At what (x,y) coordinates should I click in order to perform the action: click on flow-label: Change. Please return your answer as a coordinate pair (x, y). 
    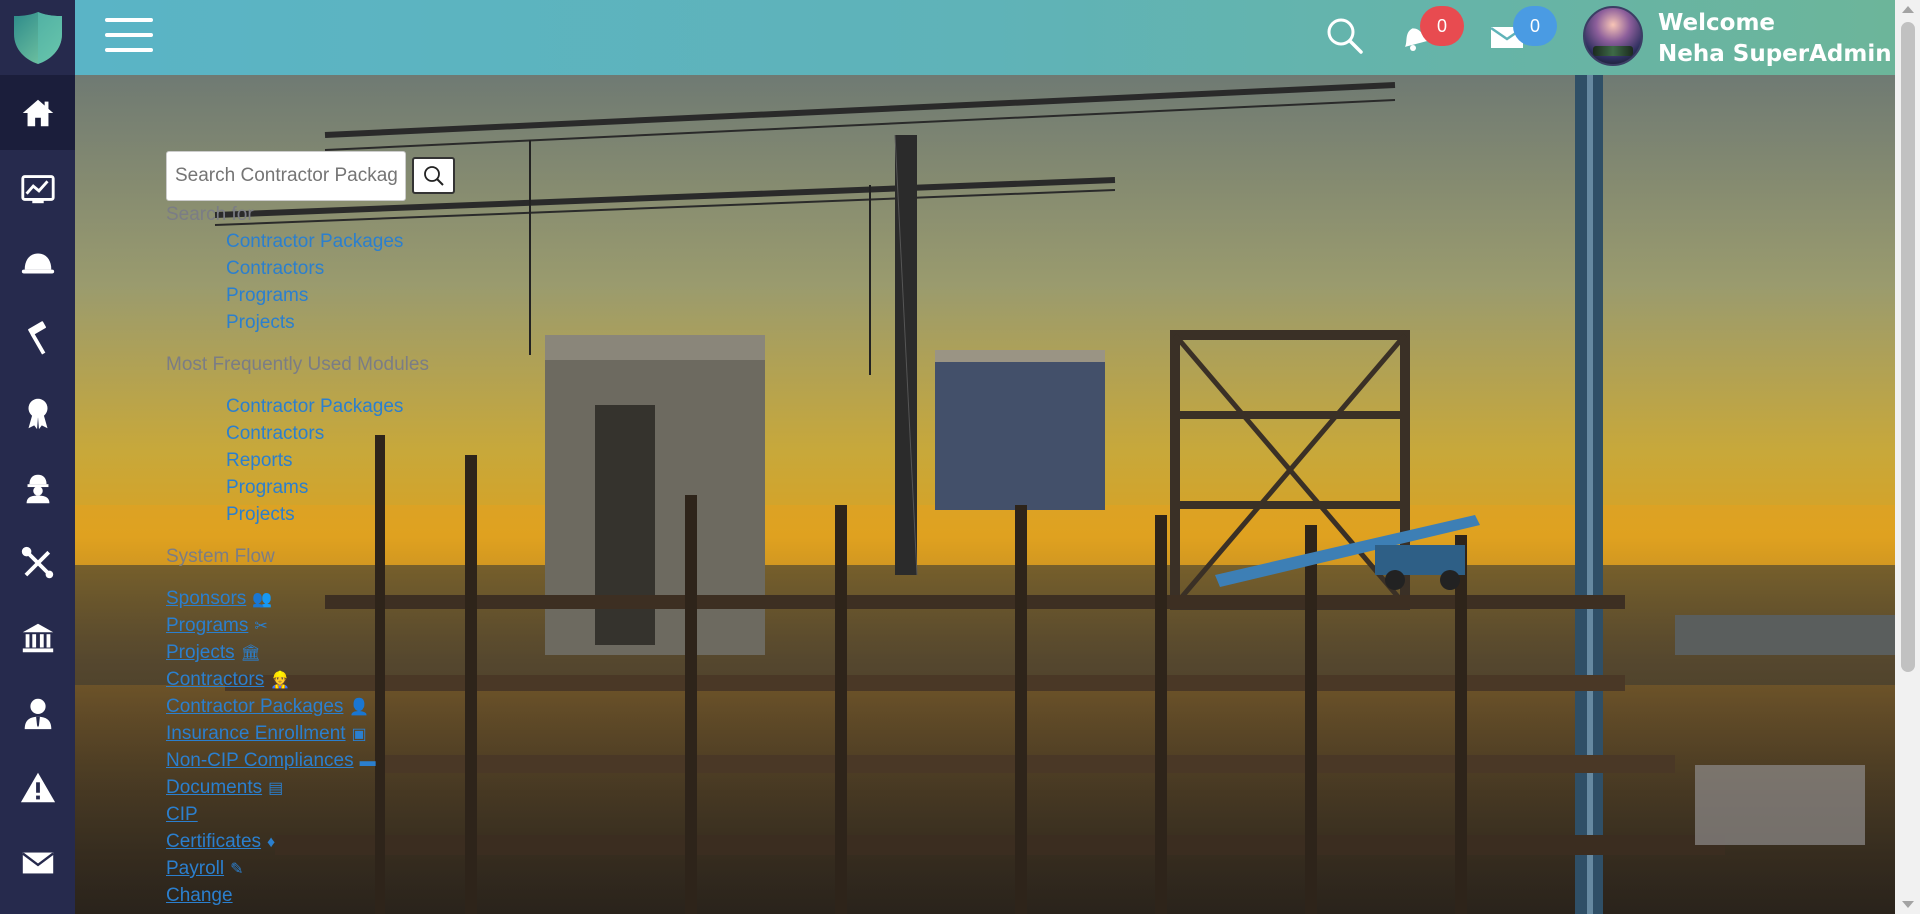
    Looking at the image, I should click on (199, 895).